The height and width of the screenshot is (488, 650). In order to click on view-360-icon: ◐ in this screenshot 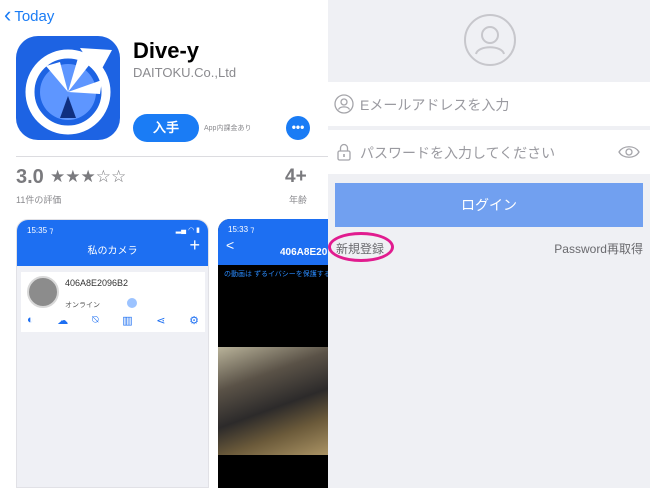, I will do `click(30, 320)`.